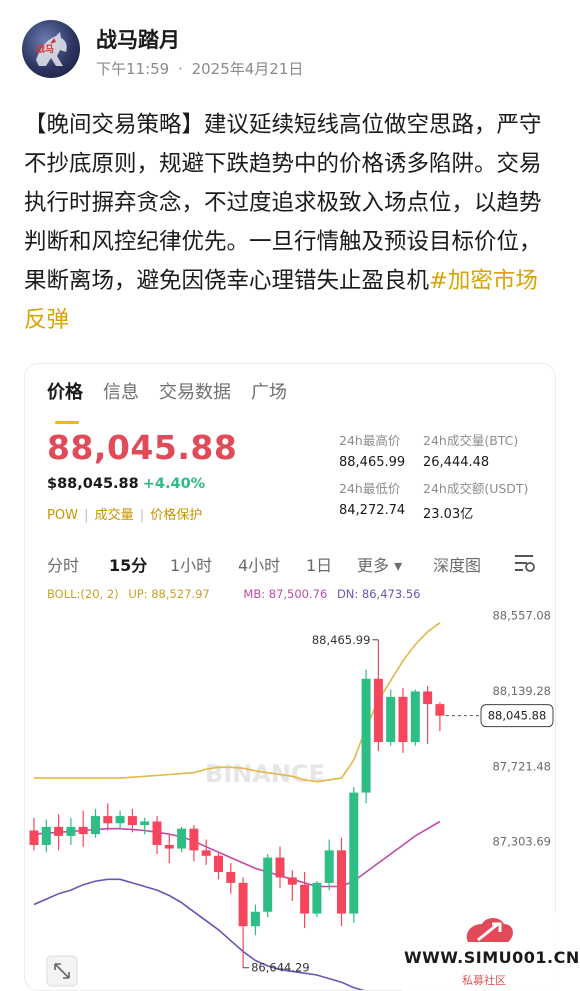 The height and width of the screenshot is (991, 580). What do you see at coordinates (174, 484) in the screenshot?
I see `price-change: +4.40%` at bounding box center [174, 484].